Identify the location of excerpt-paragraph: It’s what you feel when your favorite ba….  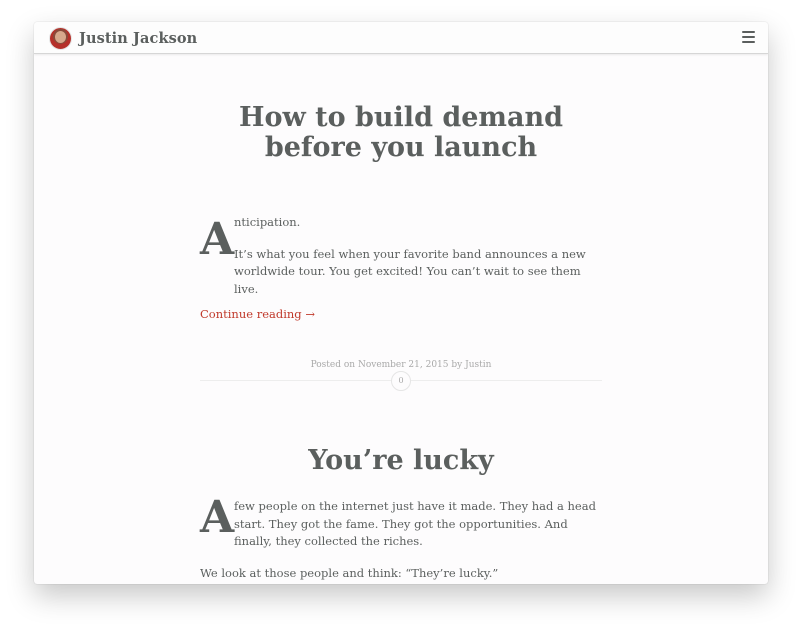
(410, 271).